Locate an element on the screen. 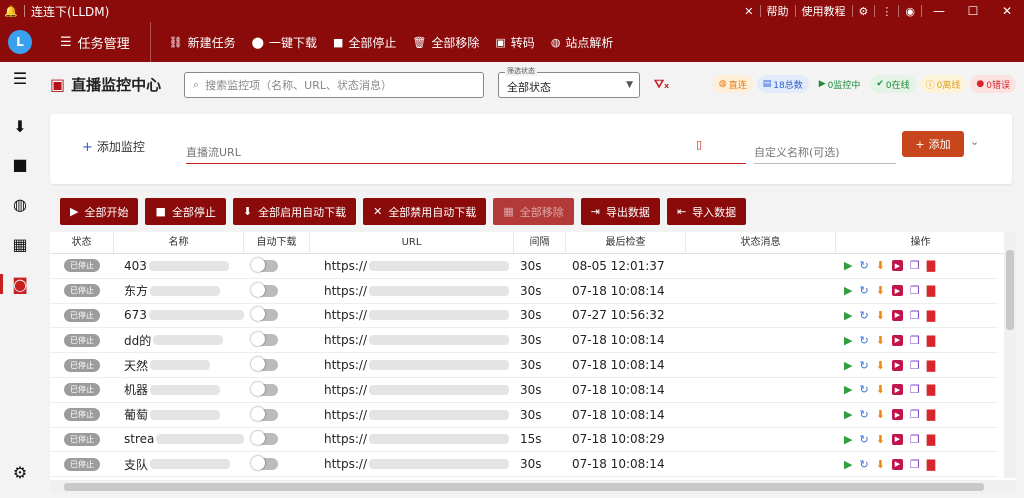 This screenshot has height=498, width=1024. clear-filter-icon: ⛛ₓ is located at coordinates (661, 84).